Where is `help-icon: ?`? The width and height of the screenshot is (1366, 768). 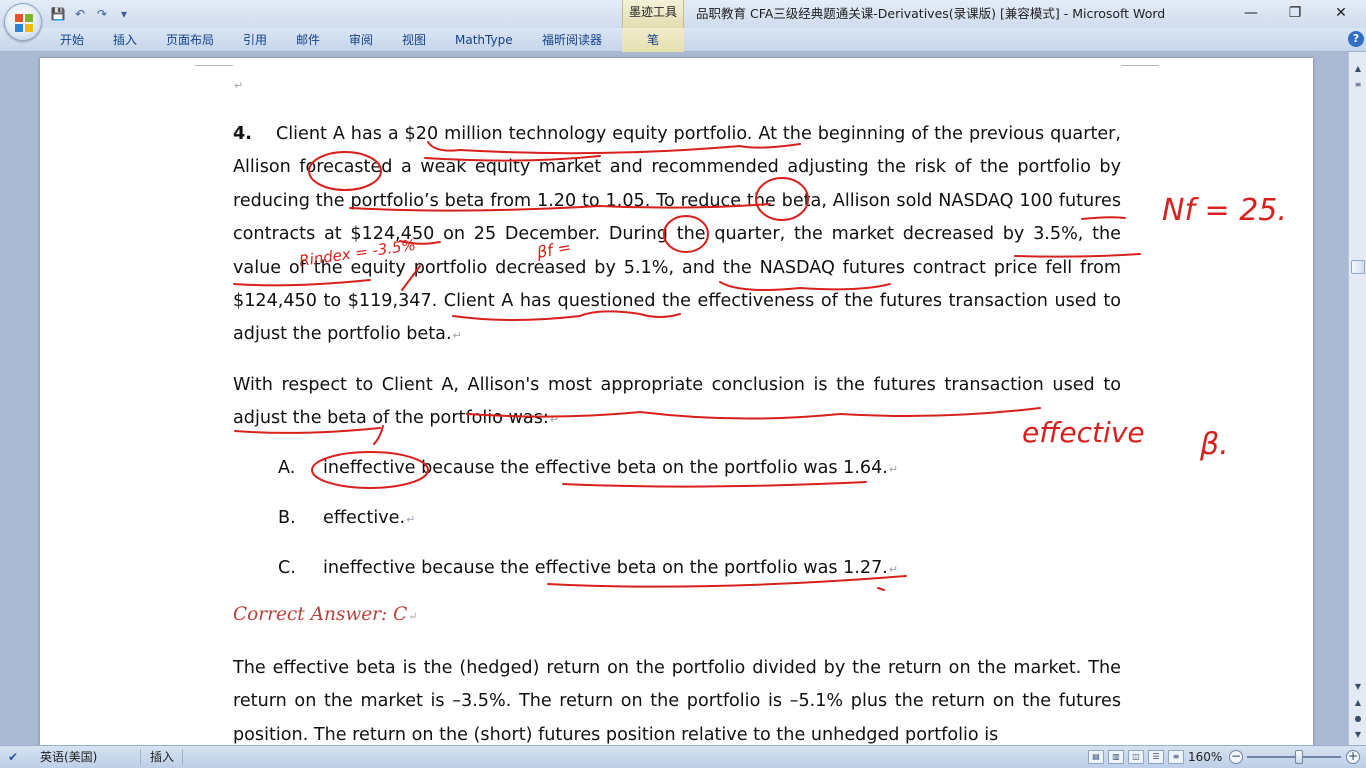
help-icon: ? is located at coordinates (1356, 39).